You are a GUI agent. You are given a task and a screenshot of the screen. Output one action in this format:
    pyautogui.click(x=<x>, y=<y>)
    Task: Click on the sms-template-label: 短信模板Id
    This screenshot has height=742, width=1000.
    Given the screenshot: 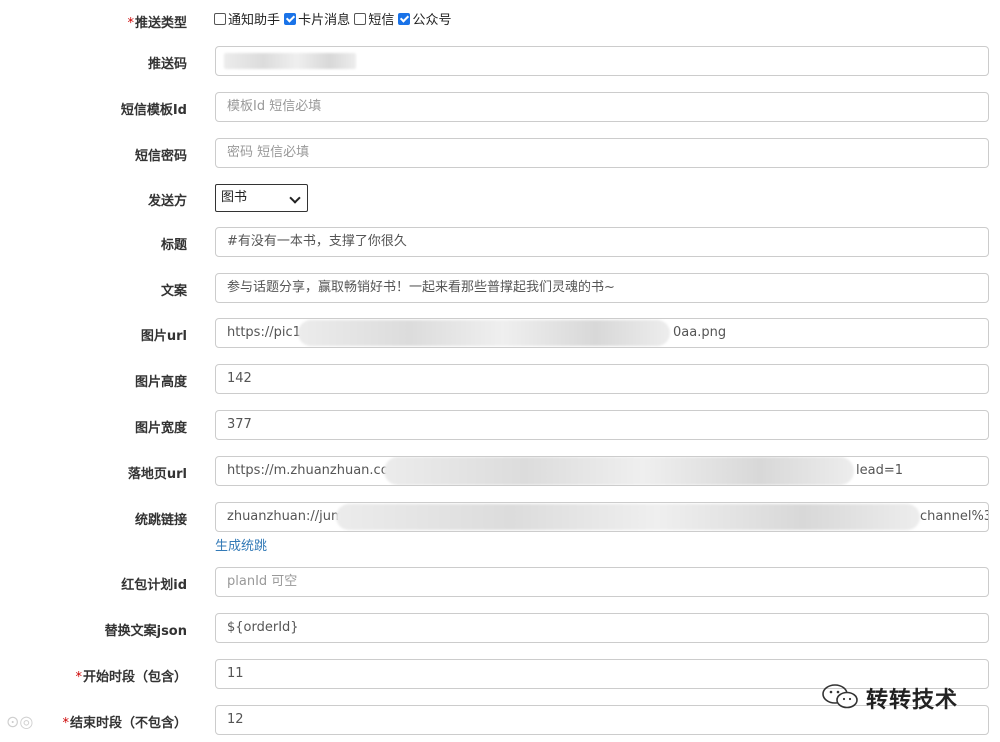 What is the action you would take?
    pyautogui.click(x=153, y=110)
    